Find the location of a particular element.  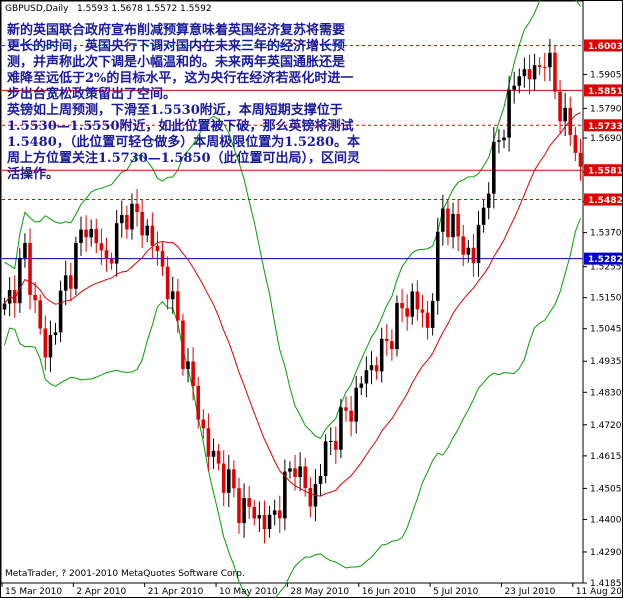

annotation-line: 1.5530—1.5550附近，如此位置被下破，那么英镑将测试 is located at coordinates (180, 126).